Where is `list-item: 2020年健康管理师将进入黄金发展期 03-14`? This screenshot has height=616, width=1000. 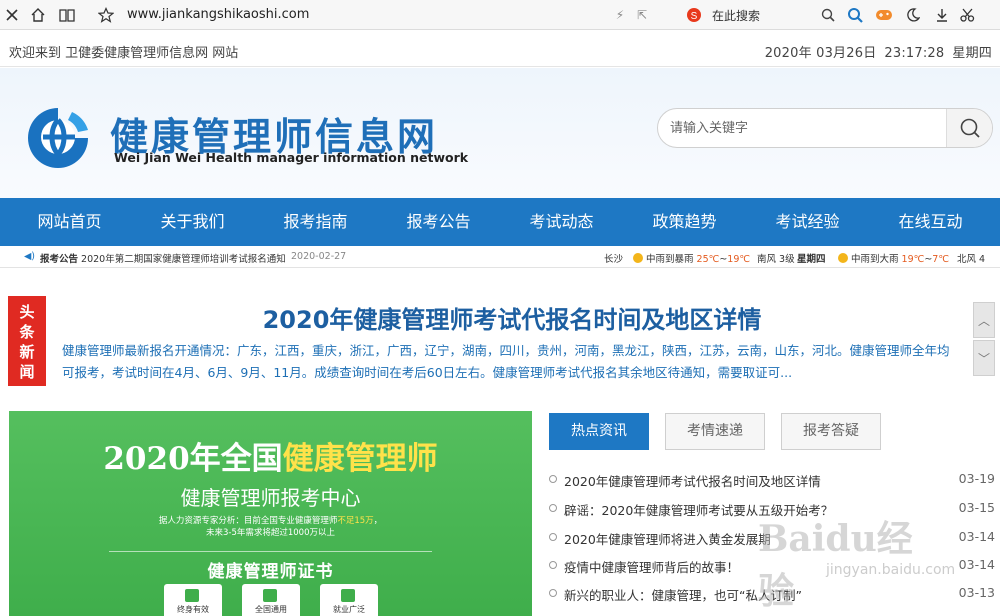
list-item: 2020年健康管理师将进入黄金发展期 03-14 is located at coordinates (772, 539).